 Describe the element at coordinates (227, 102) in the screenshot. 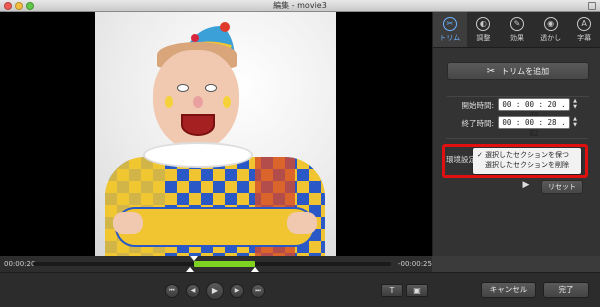

I see `right-cheek` at that location.